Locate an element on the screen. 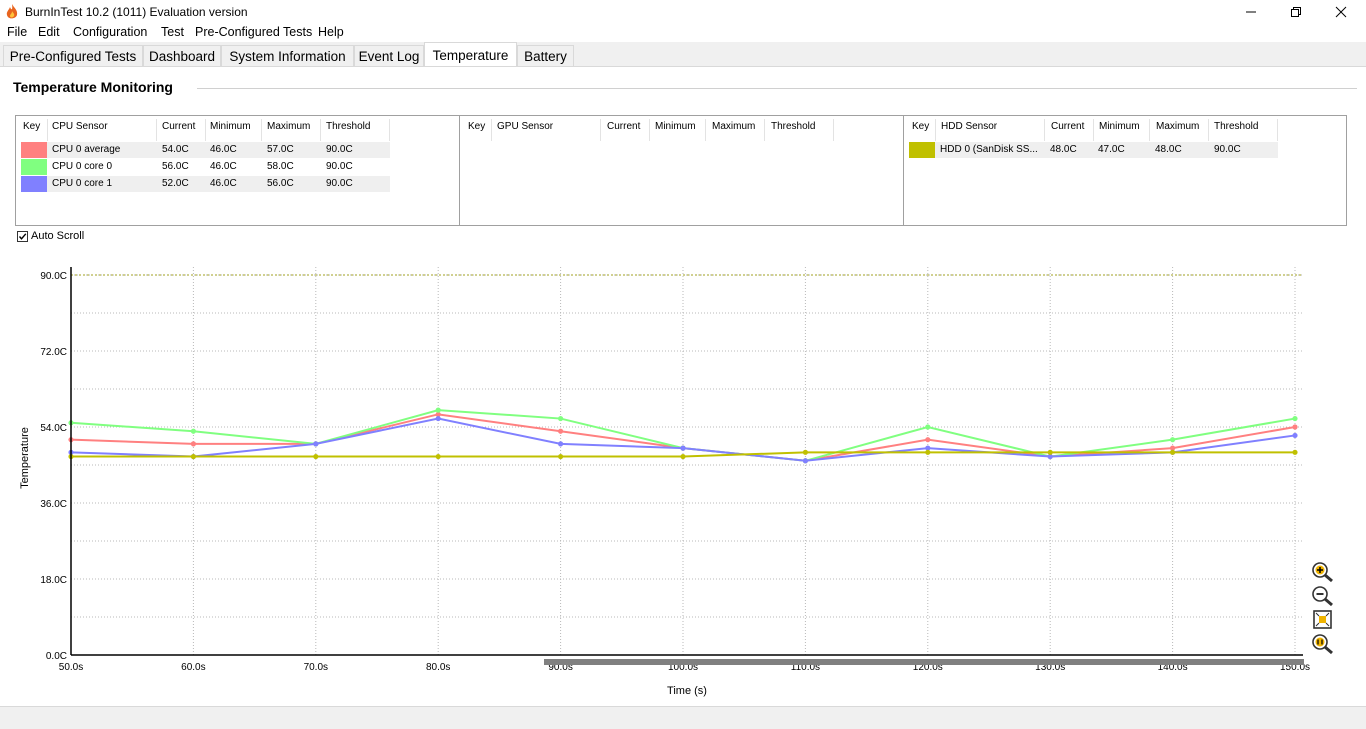 This screenshot has height=729, width=1366. menu-configuration: Configuration is located at coordinates (110, 32).